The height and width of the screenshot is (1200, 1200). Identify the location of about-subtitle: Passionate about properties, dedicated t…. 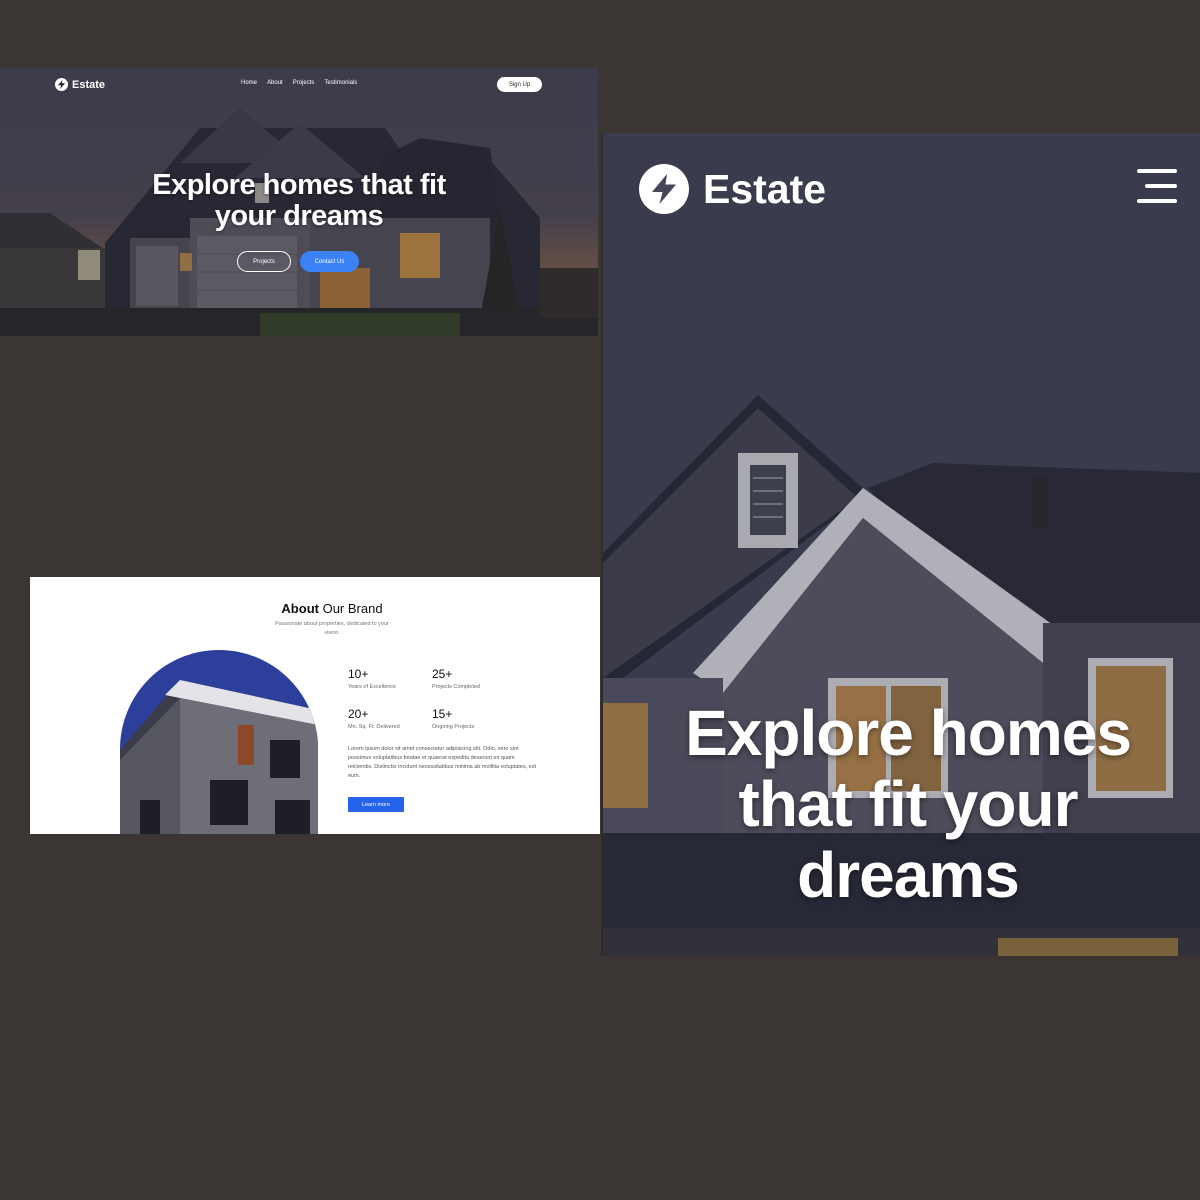
(332, 628).